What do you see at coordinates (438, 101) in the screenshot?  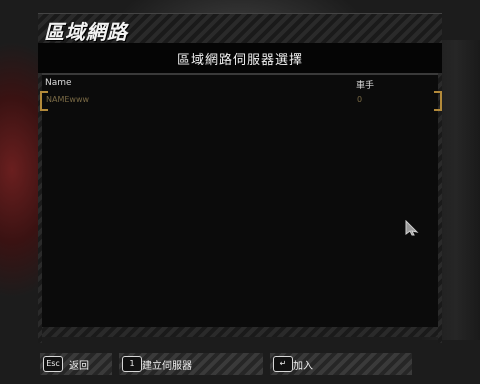 I see `selection-bracket-right` at bounding box center [438, 101].